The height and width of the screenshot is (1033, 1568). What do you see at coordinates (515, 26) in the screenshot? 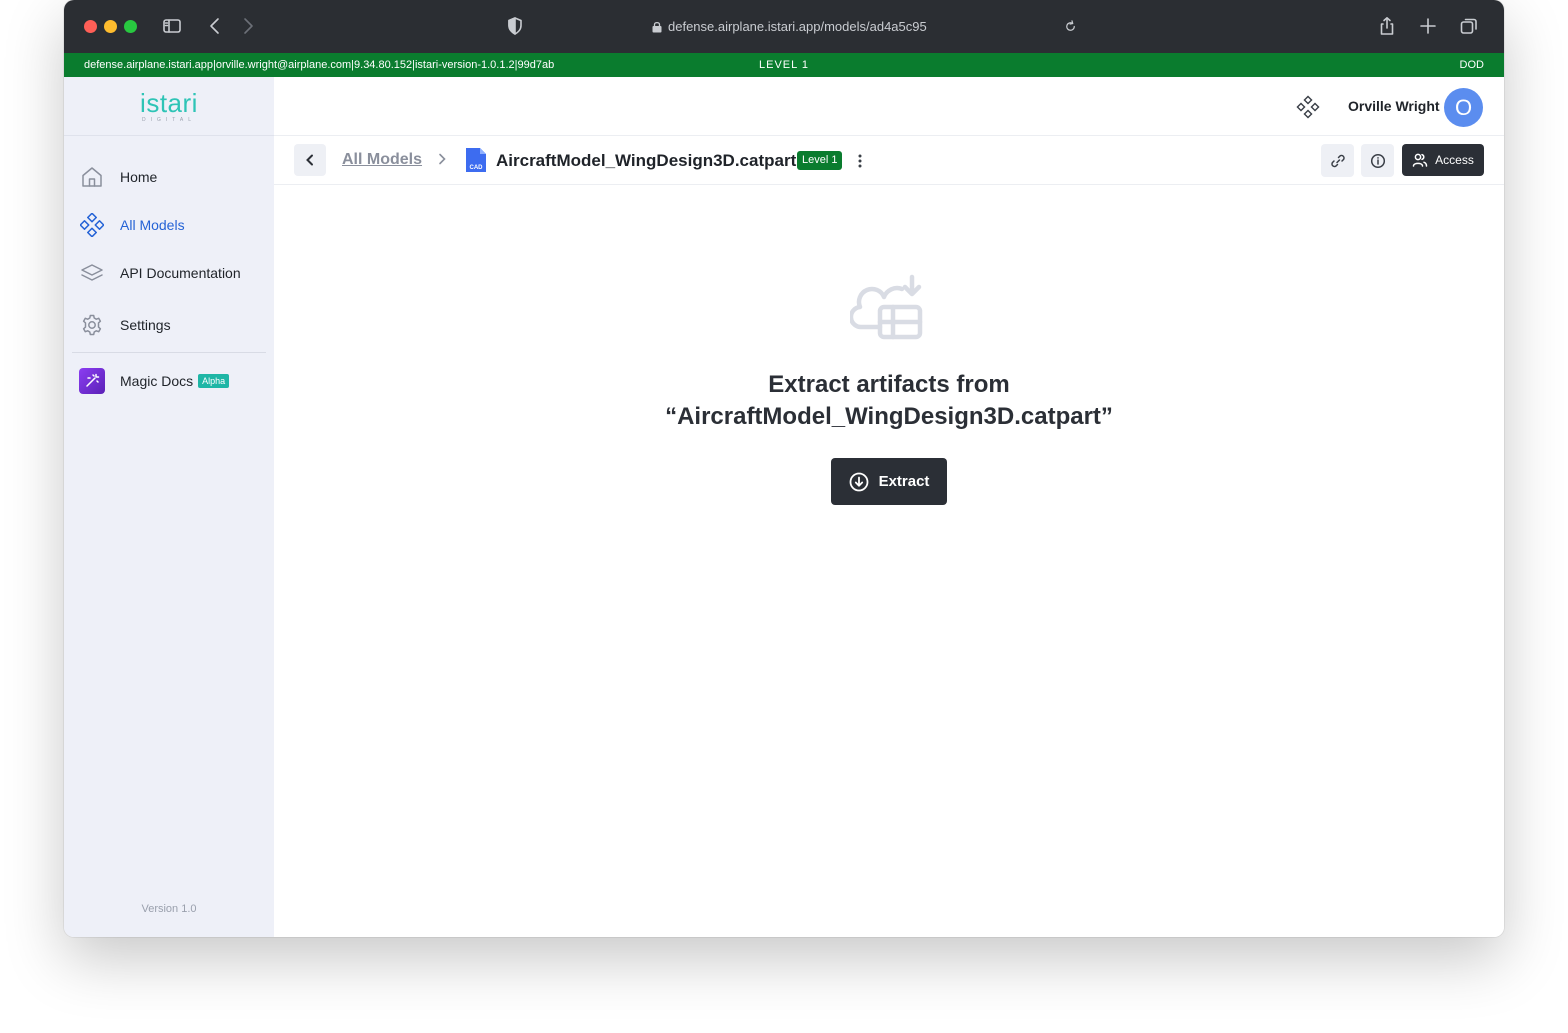
I see `privacy-shield-icon` at bounding box center [515, 26].